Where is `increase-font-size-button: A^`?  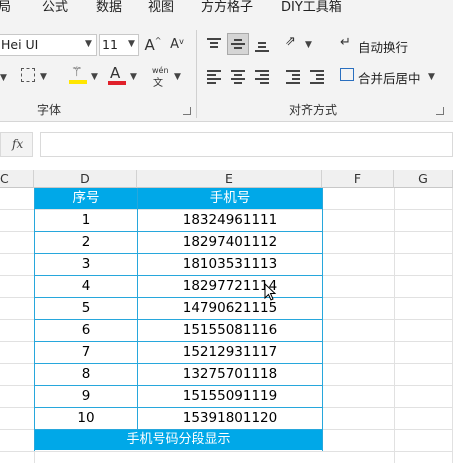 increase-font-size-button: A^ is located at coordinates (153, 45).